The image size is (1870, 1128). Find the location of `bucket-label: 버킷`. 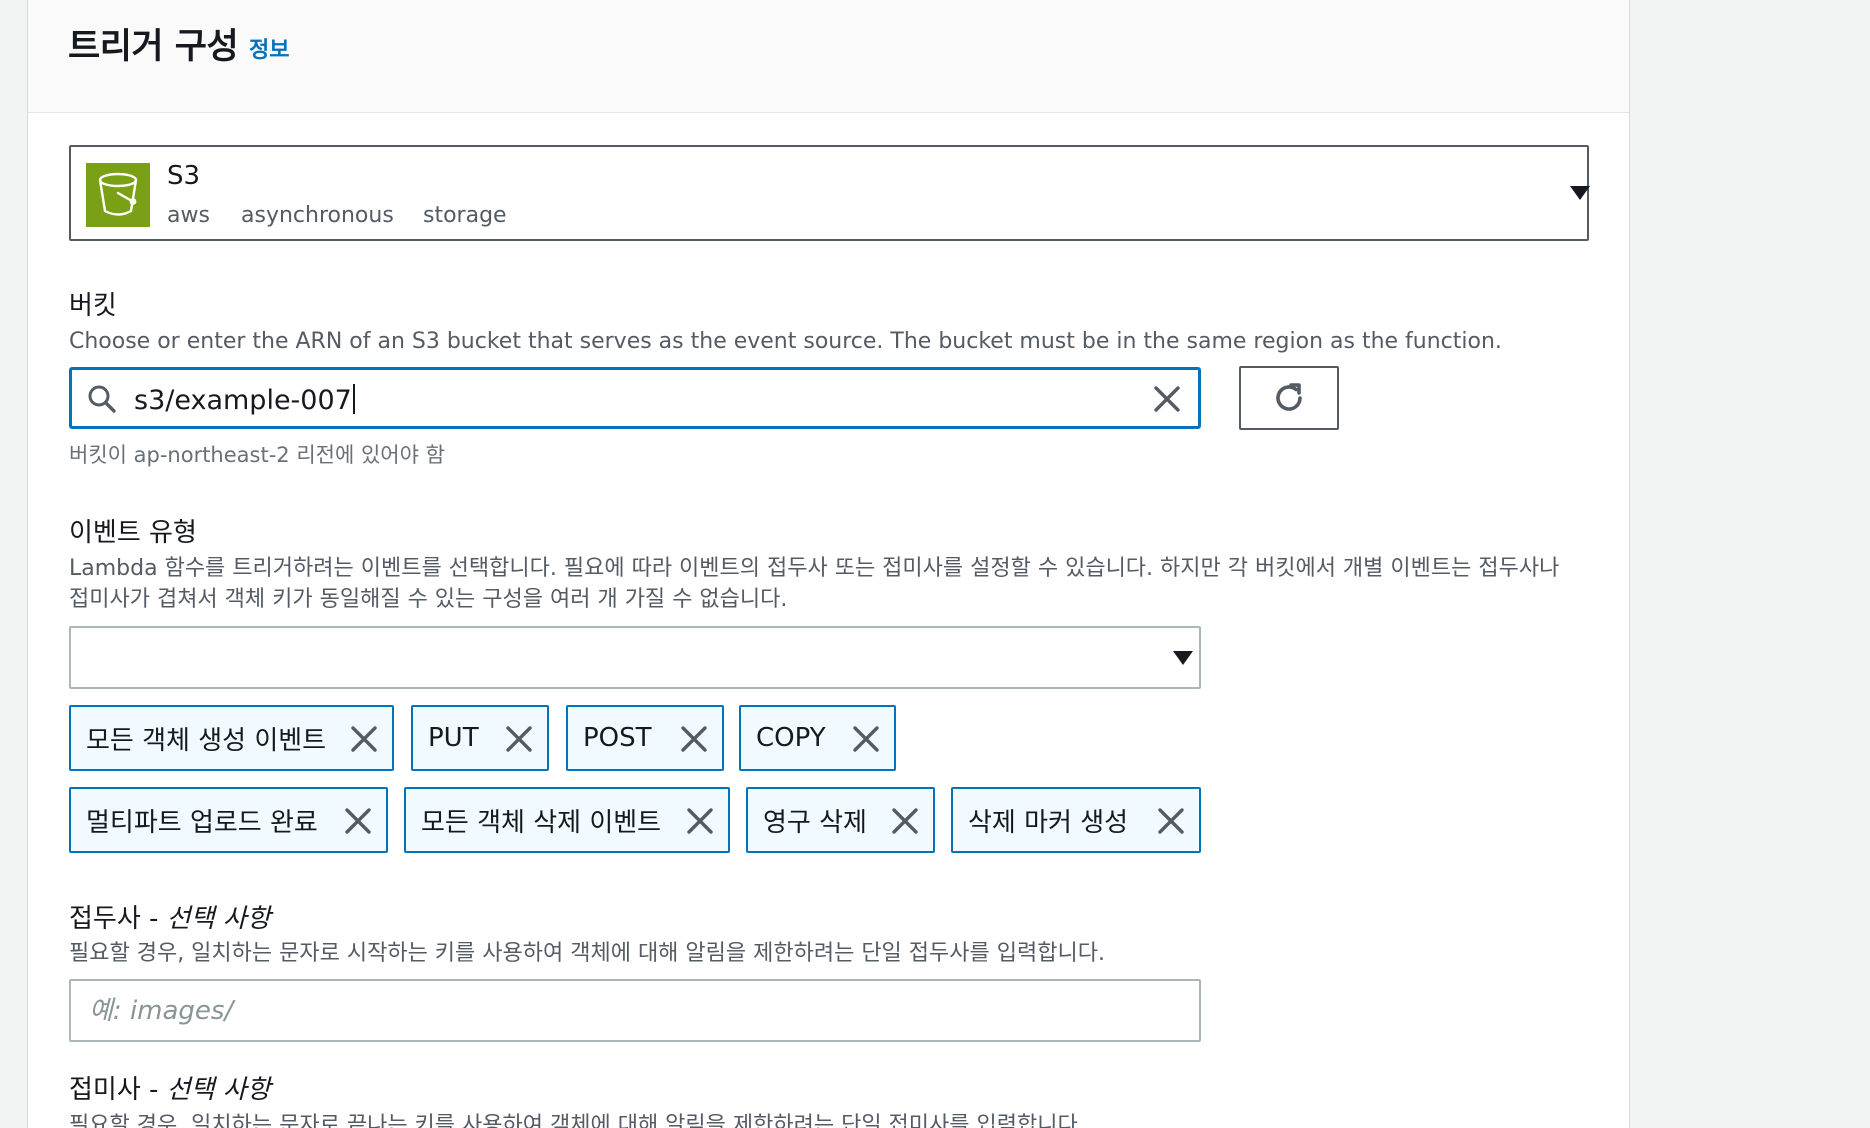

bucket-label: 버킷 is located at coordinates (93, 306).